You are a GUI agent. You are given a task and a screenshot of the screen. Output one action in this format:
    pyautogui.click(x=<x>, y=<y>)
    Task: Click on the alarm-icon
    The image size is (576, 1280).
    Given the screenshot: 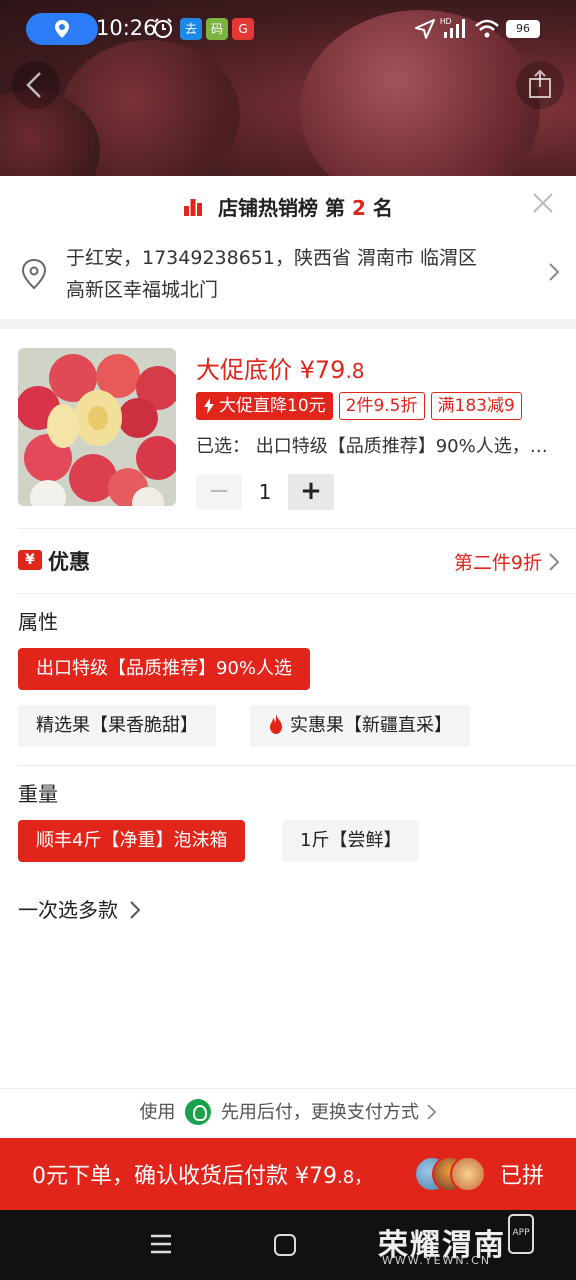 What is the action you would take?
    pyautogui.click(x=163, y=28)
    